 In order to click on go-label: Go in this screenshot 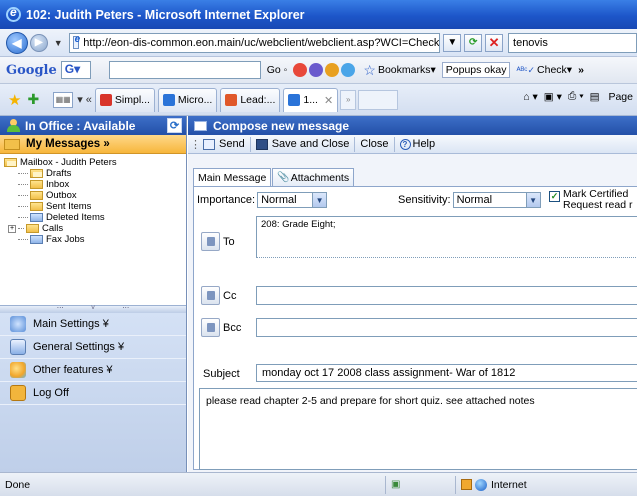, I will do `click(273, 70)`.